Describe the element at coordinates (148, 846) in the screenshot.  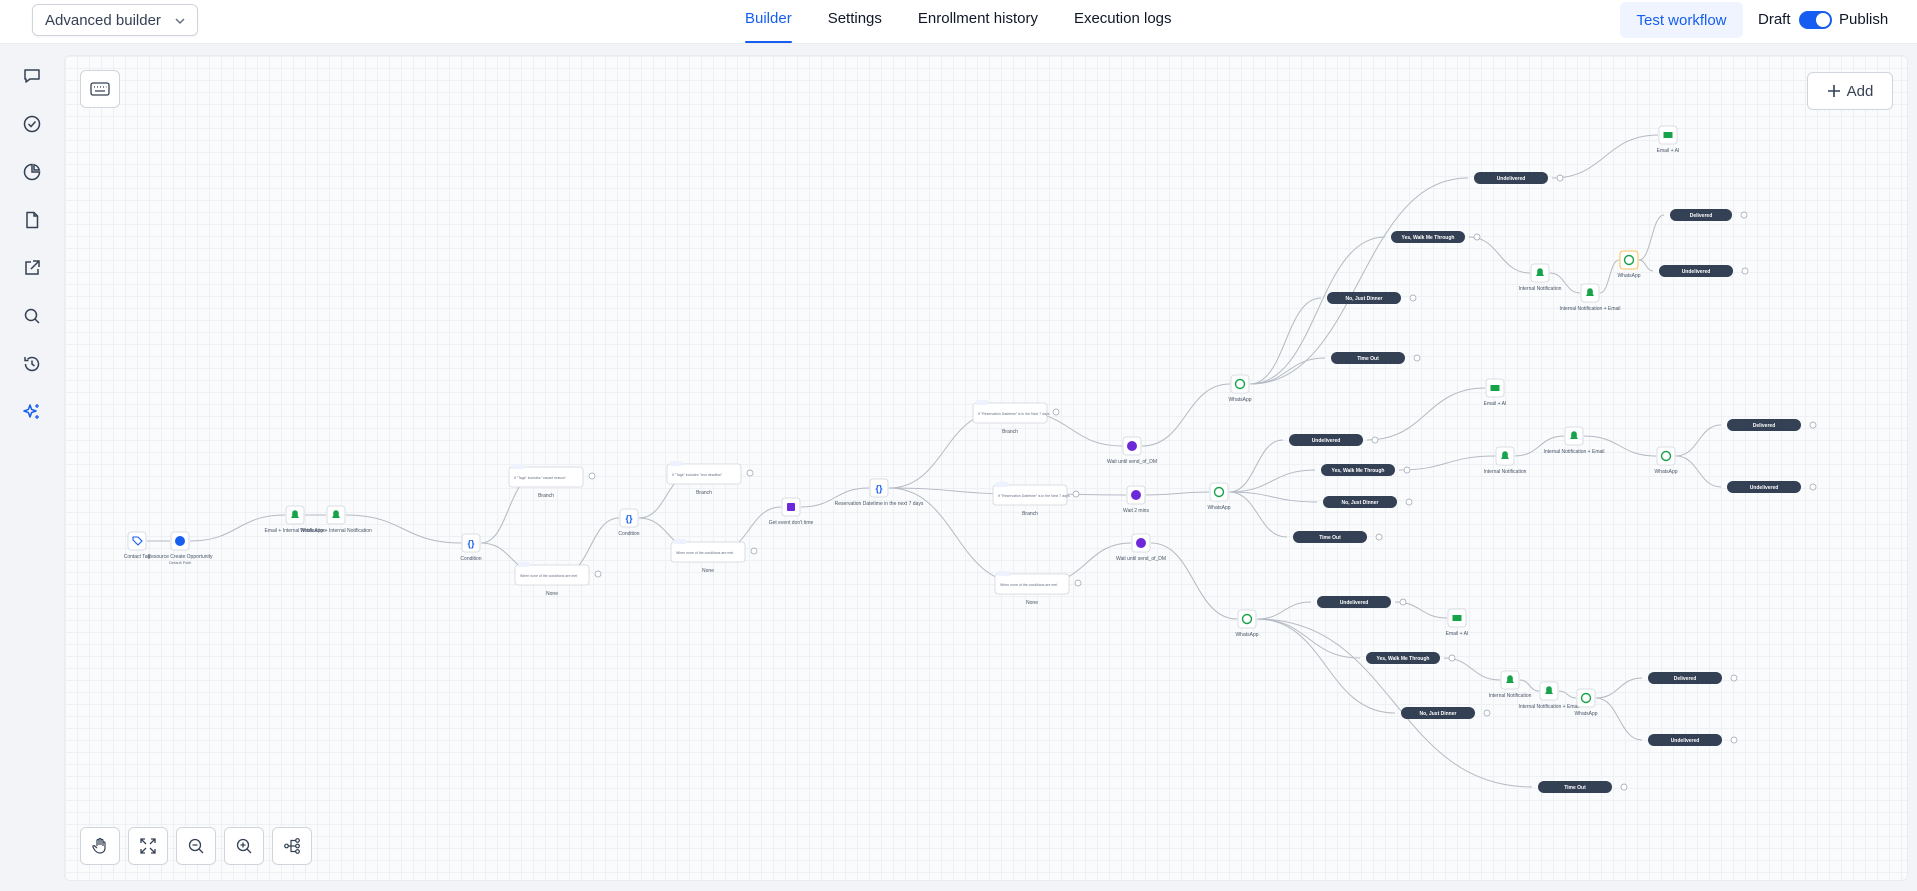
I see `fit-screen-button` at that location.